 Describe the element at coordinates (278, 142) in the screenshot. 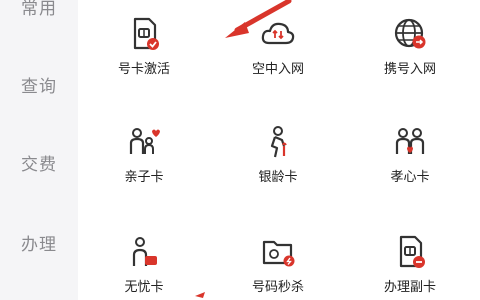

I see `elderly-person-icon` at that location.